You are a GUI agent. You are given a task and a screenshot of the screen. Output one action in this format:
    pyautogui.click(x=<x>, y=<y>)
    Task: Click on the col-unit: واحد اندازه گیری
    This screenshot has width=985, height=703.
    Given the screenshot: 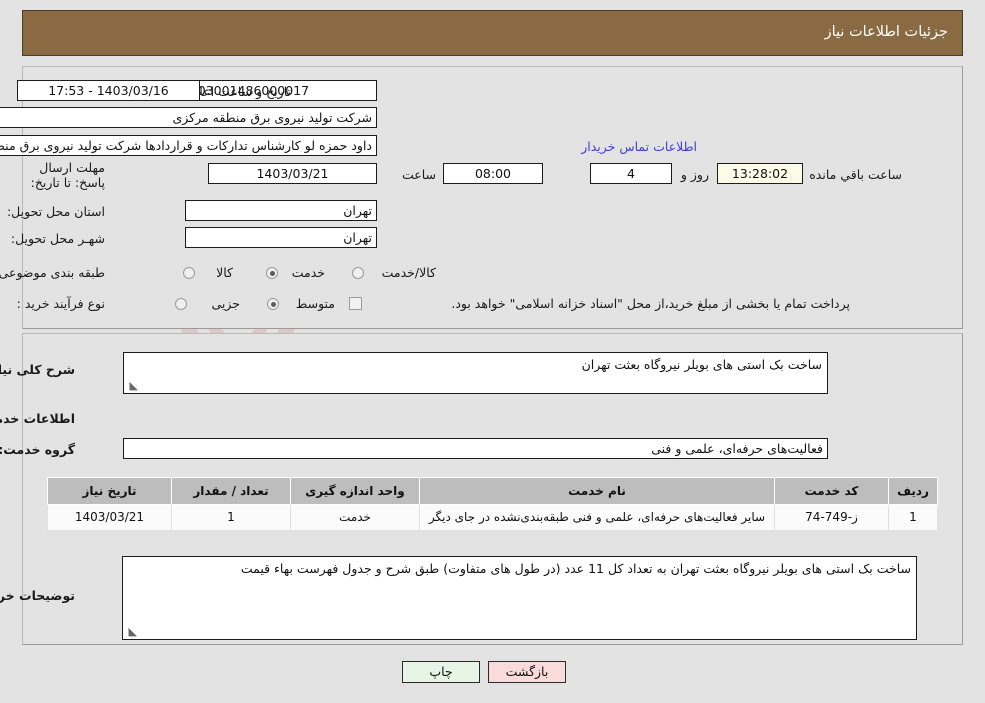 What is the action you would take?
    pyautogui.click(x=355, y=491)
    